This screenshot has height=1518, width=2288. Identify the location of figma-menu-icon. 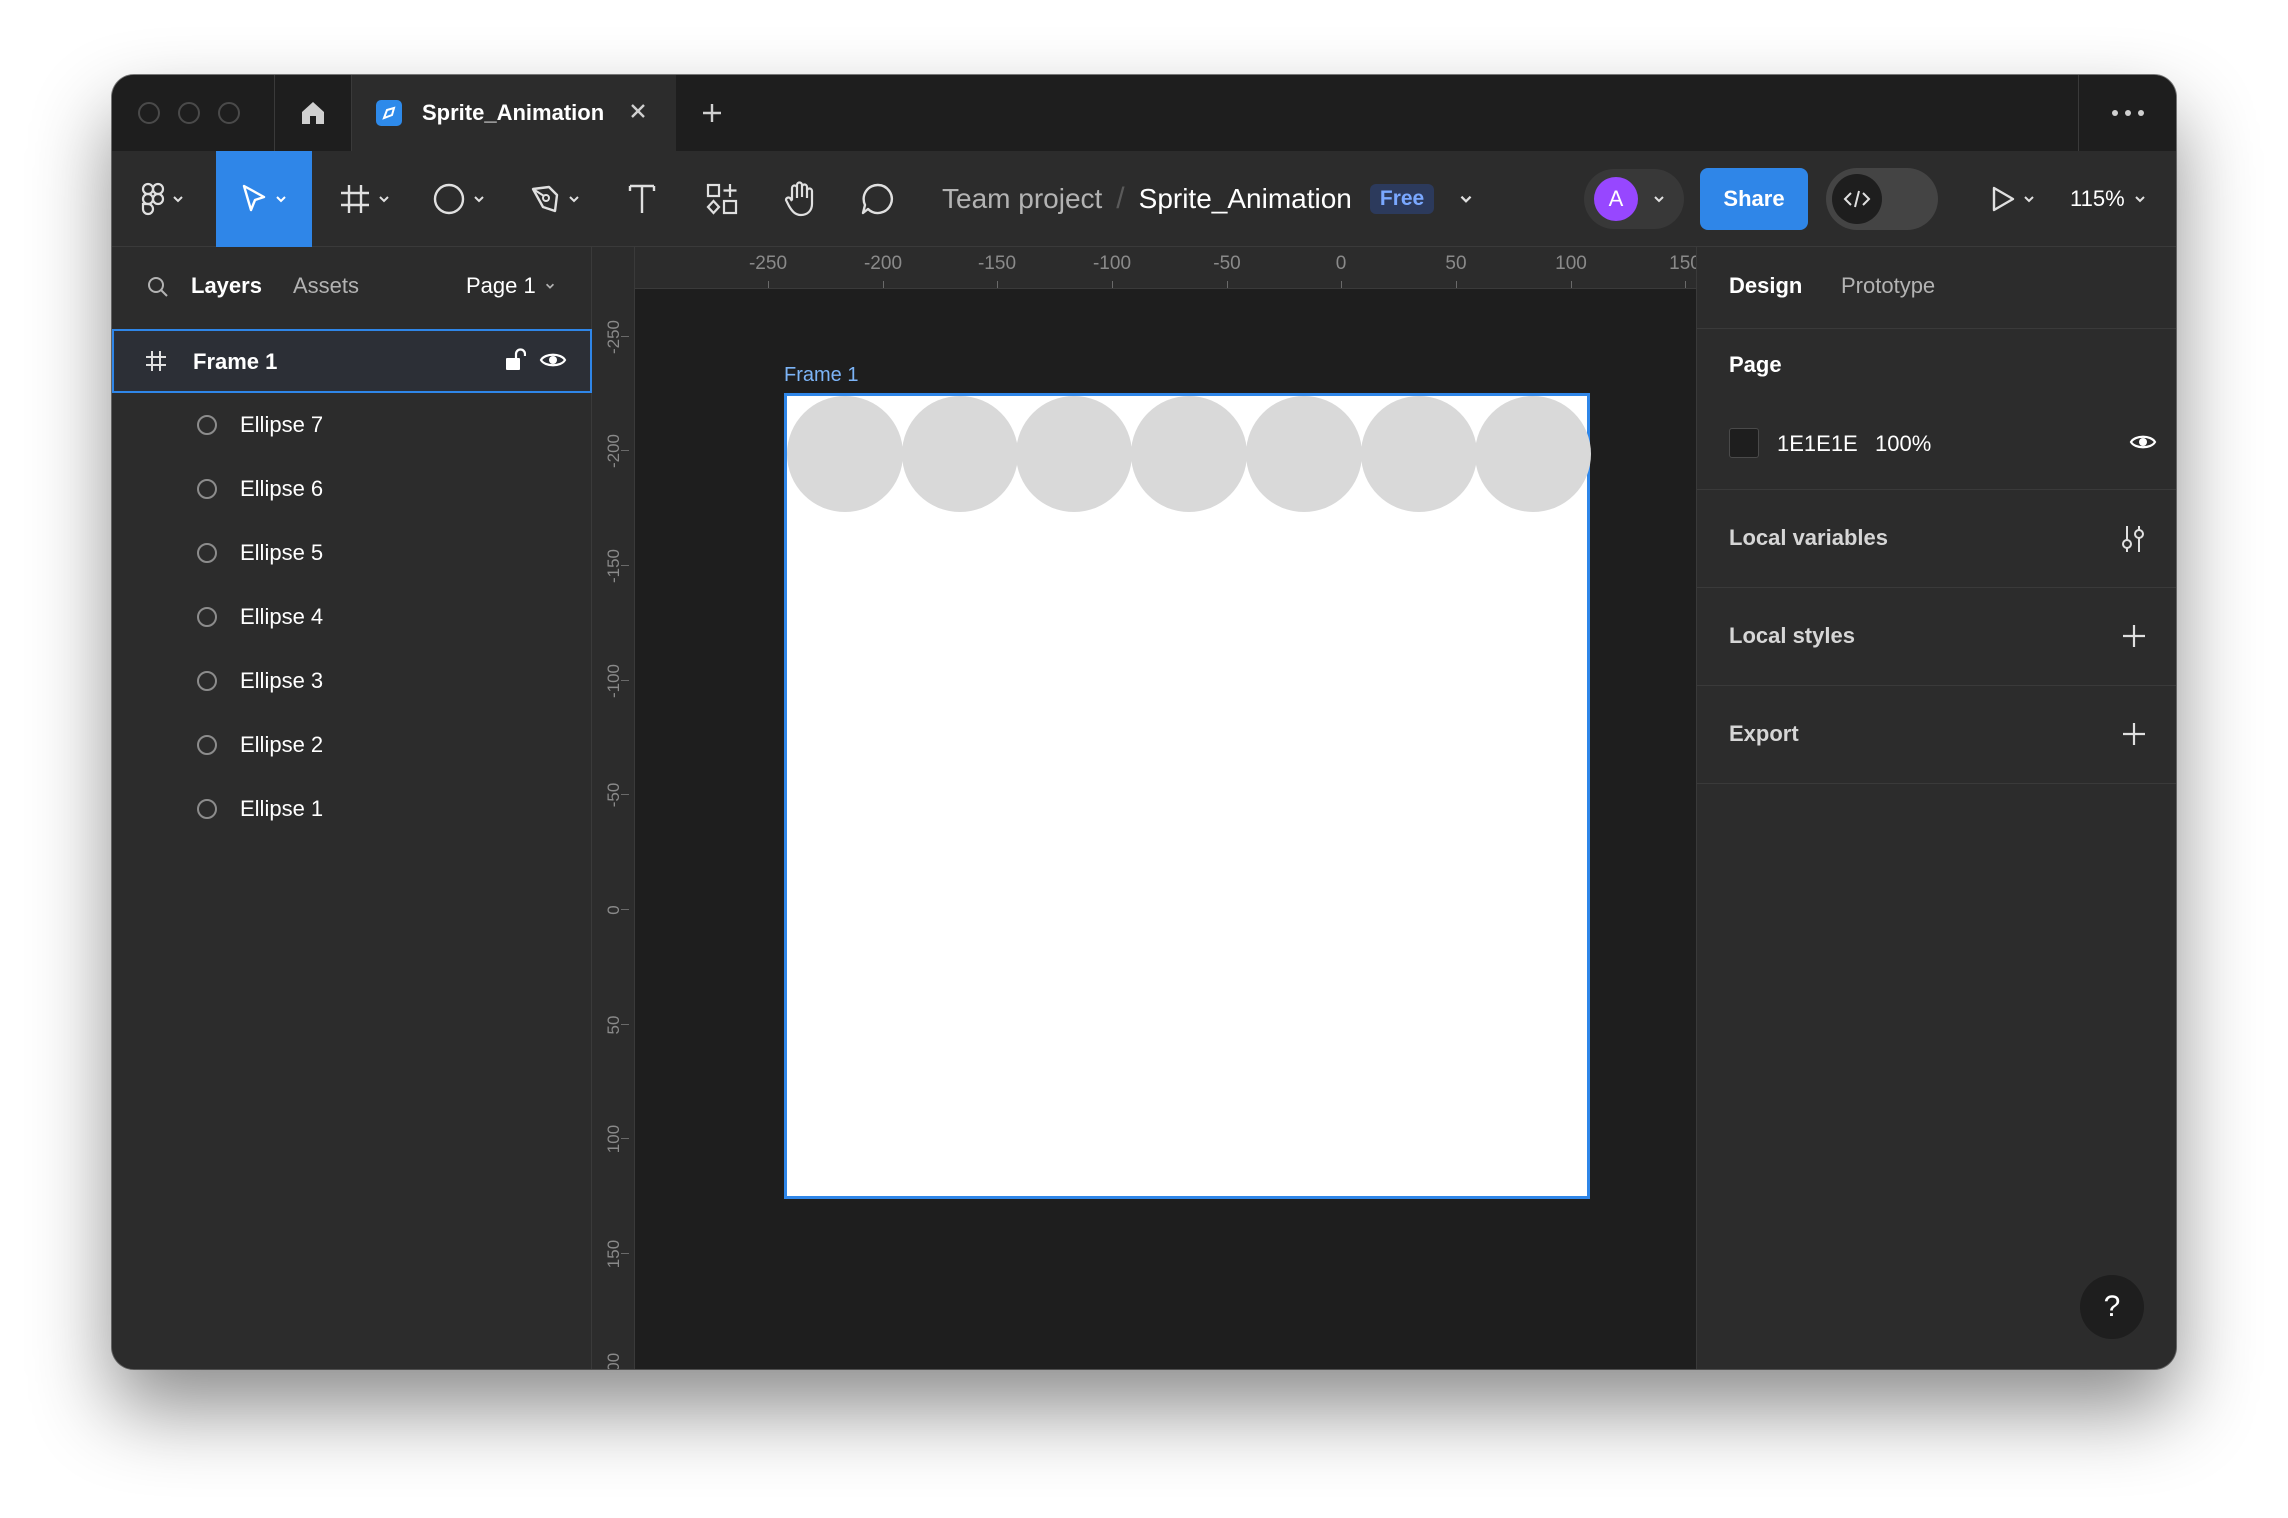
(153, 199).